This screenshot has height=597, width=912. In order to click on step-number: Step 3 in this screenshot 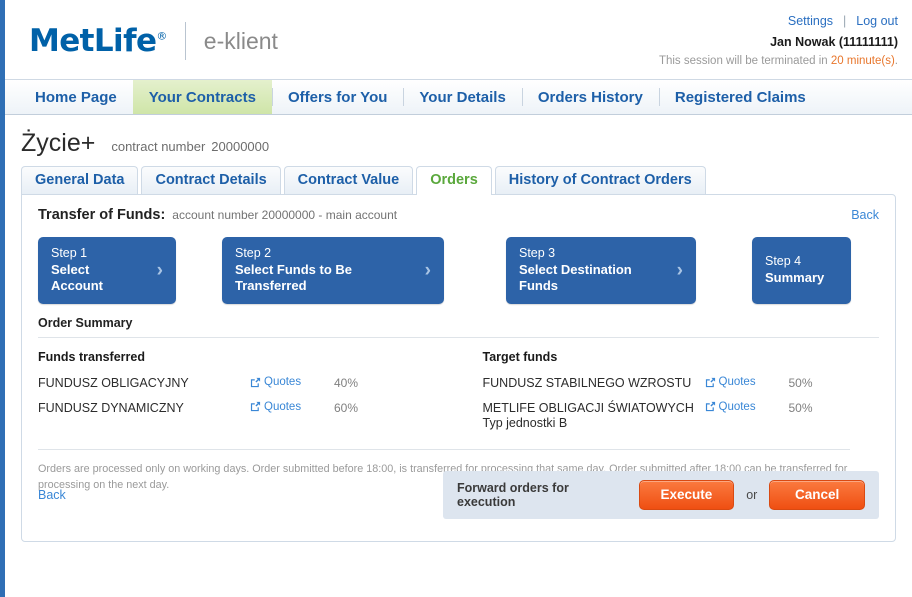, I will do `click(537, 253)`.